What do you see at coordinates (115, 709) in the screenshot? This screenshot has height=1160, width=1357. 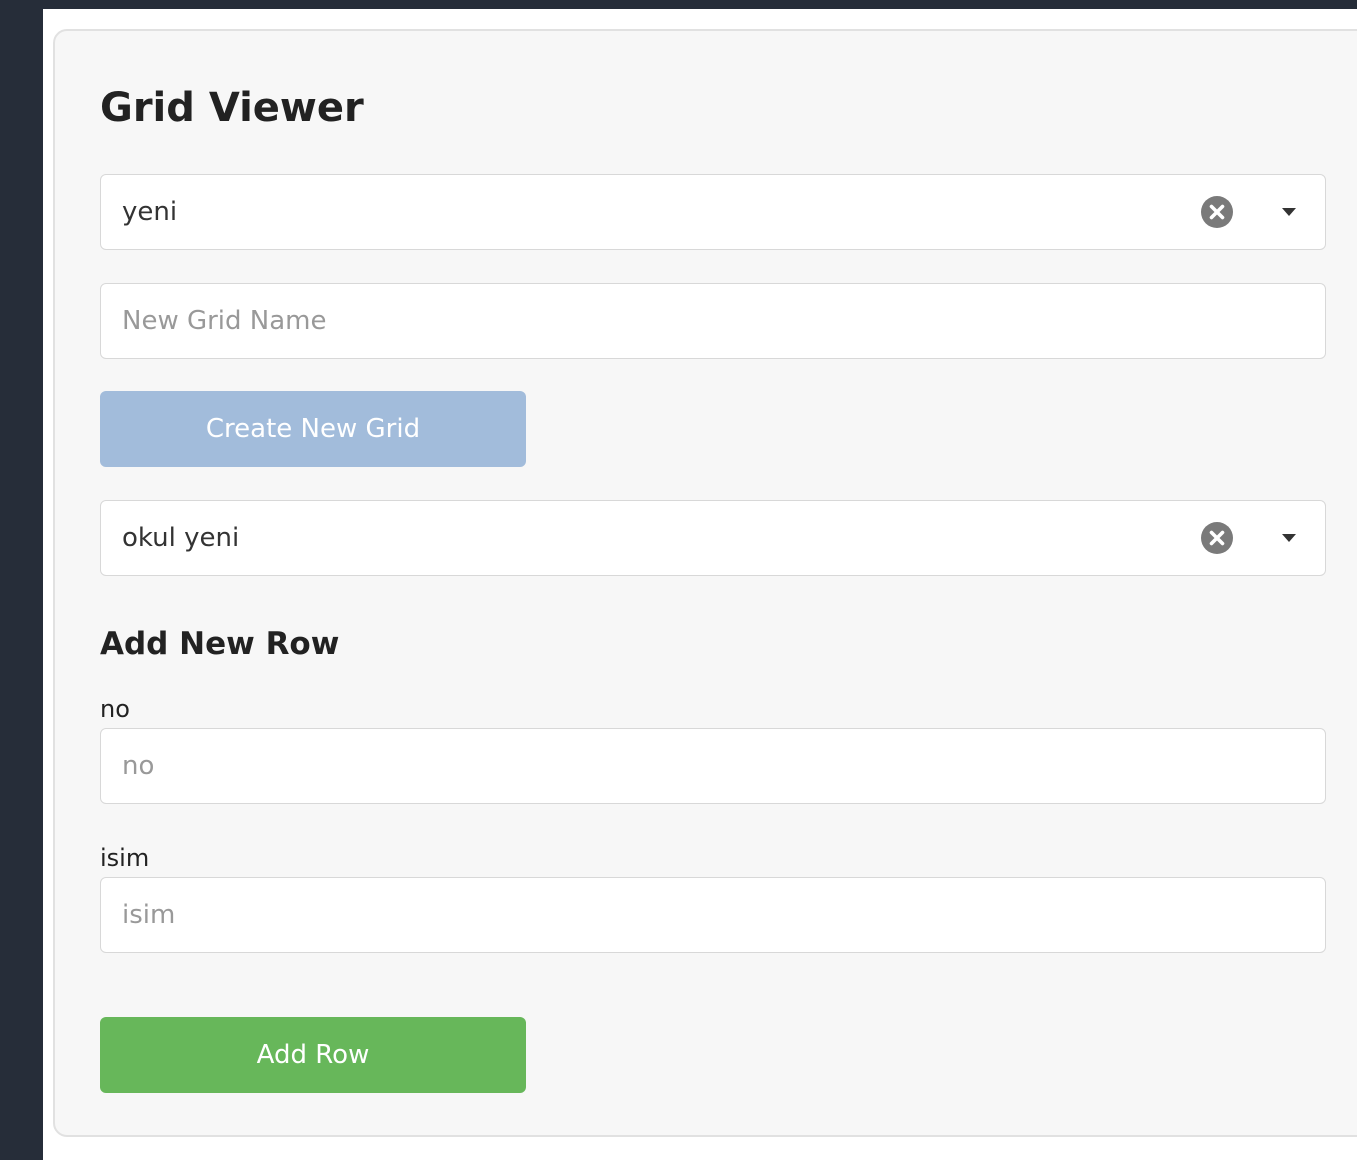 I see `field-label-no: no` at bounding box center [115, 709].